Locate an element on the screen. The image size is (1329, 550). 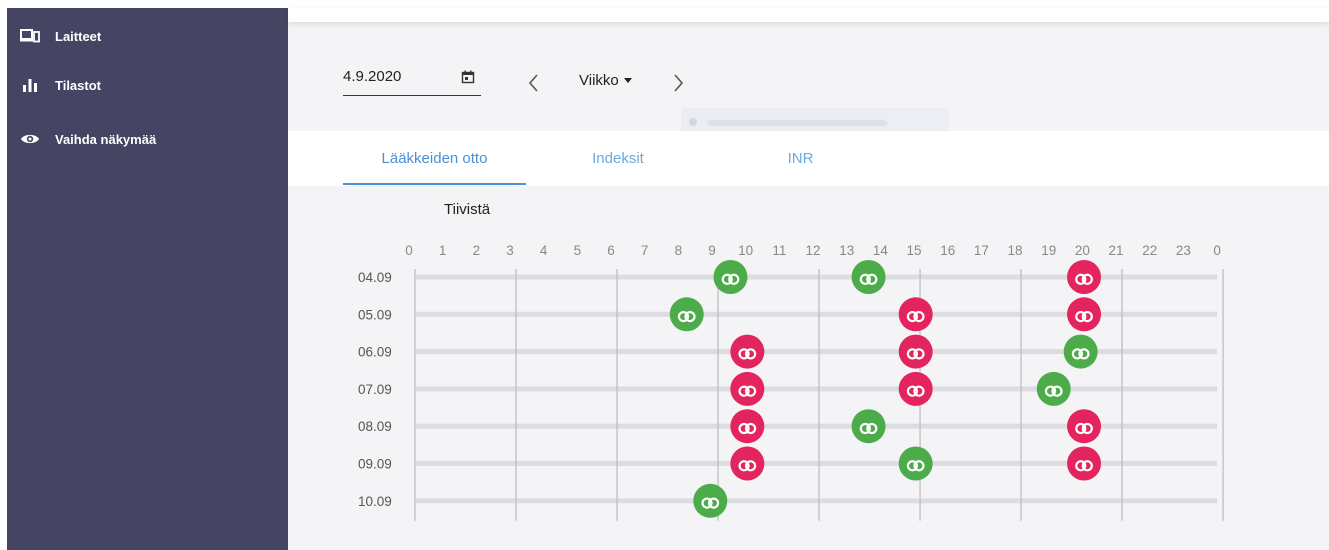
hour-tick-label: 22 is located at coordinates (1149, 250).